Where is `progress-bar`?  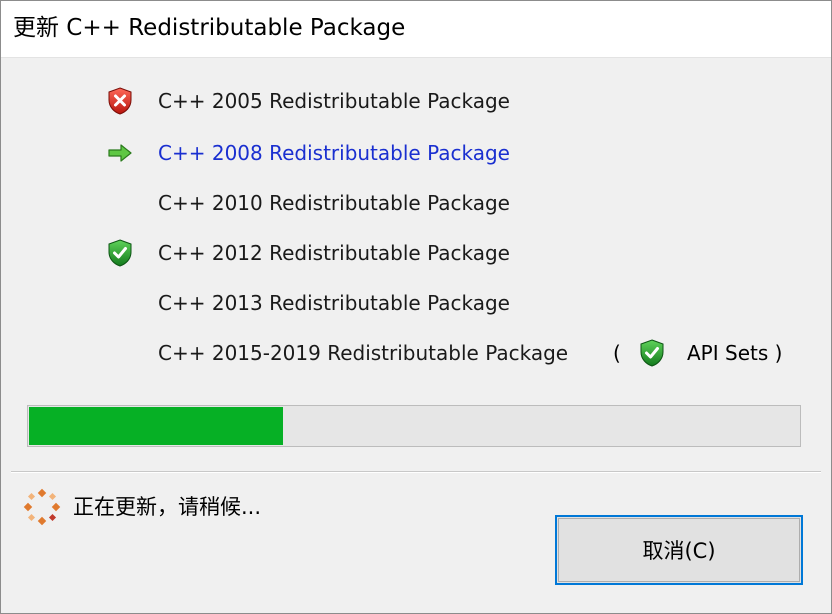
progress-bar is located at coordinates (414, 426).